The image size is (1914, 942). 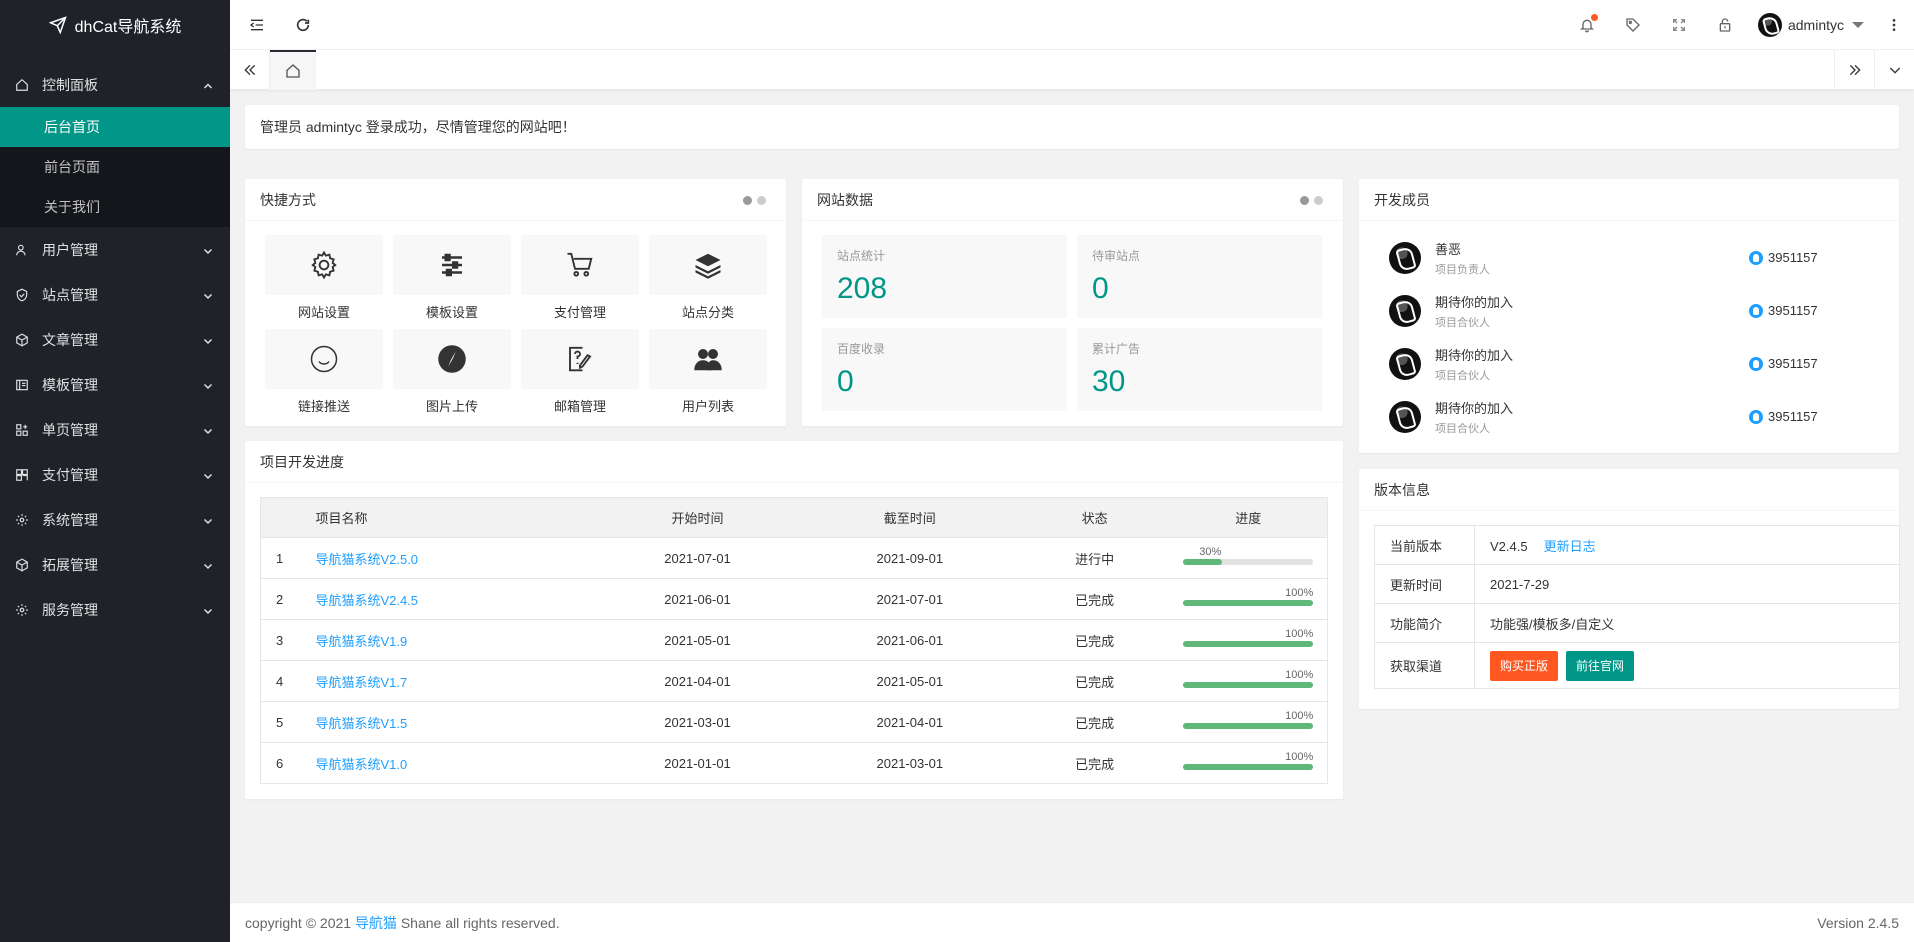 What do you see at coordinates (794, 763) in the screenshot?
I see `table-row: 6 导航猫系统V1.0 2021-01-01 2021-03-01 已完成 100%` at bounding box center [794, 763].